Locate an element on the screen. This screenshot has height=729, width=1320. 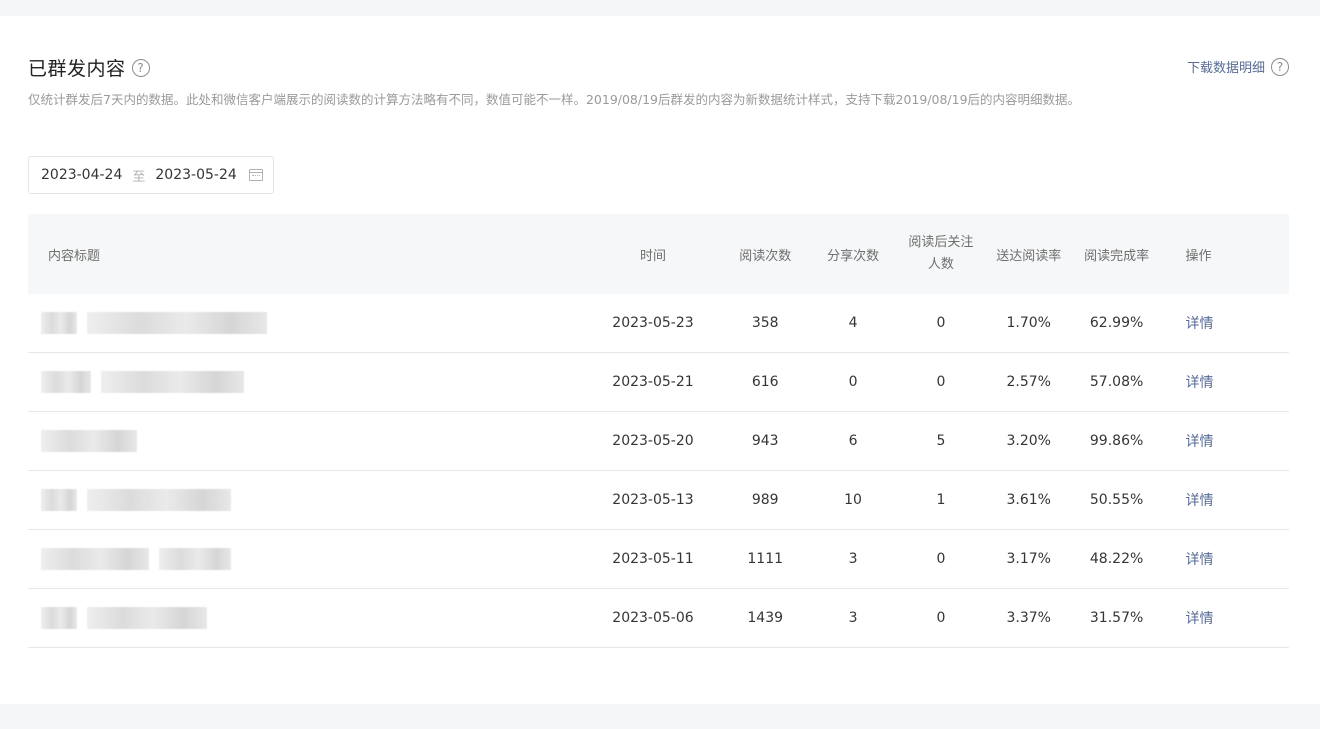
date-end: 2023-05-24 is located at coordinates (195, 175).